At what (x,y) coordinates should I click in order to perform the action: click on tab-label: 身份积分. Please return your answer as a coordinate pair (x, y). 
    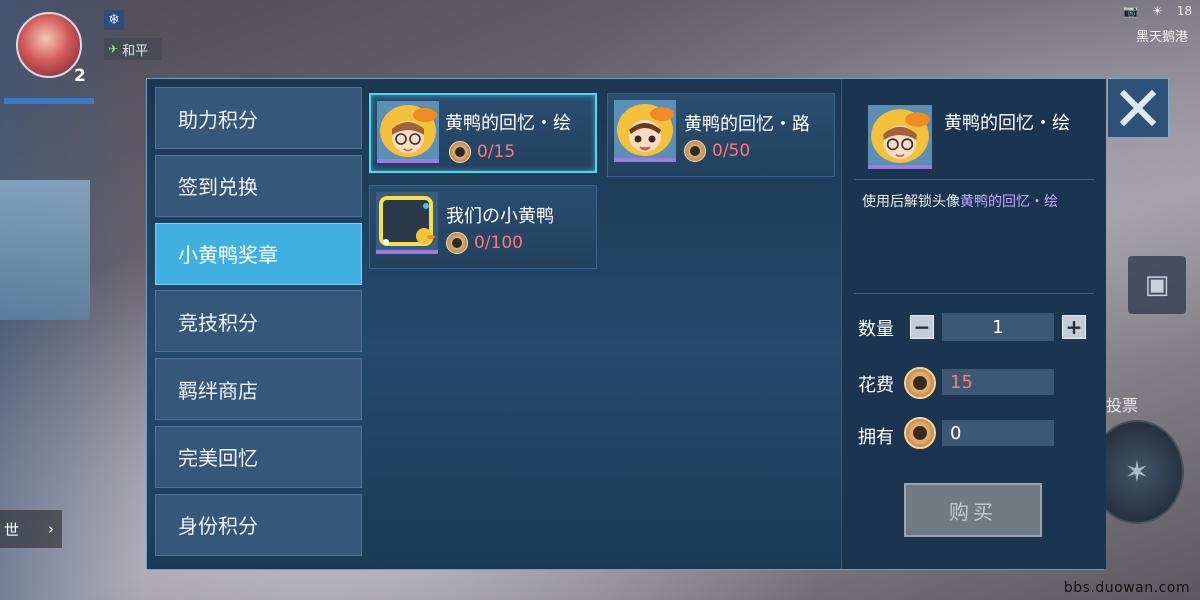
    Looking at the image, I should click on (218, 526).